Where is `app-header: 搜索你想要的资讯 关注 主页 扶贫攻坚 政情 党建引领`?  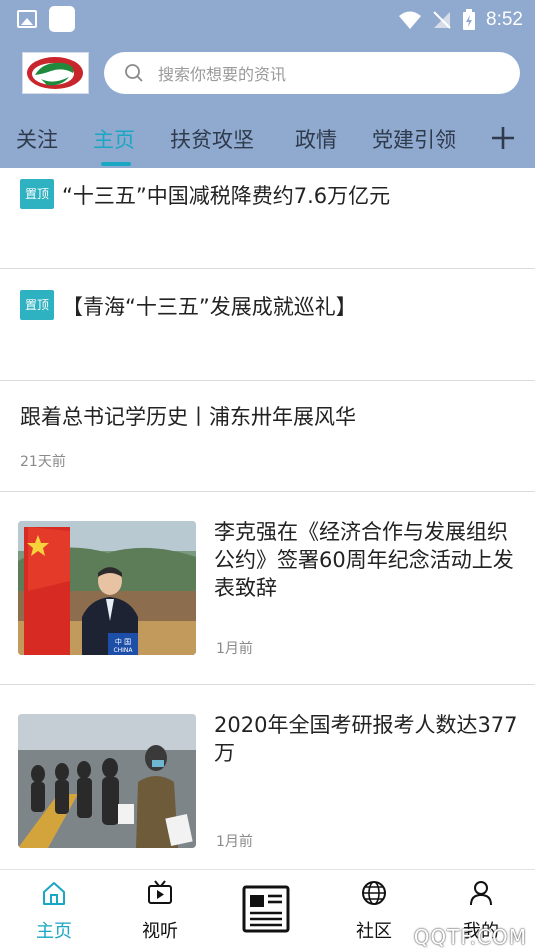
app-header: 搜索你想要的资讯 关注 主页 扶贫攻坚 政情 党建引领 is located at coordinates (267, 104).